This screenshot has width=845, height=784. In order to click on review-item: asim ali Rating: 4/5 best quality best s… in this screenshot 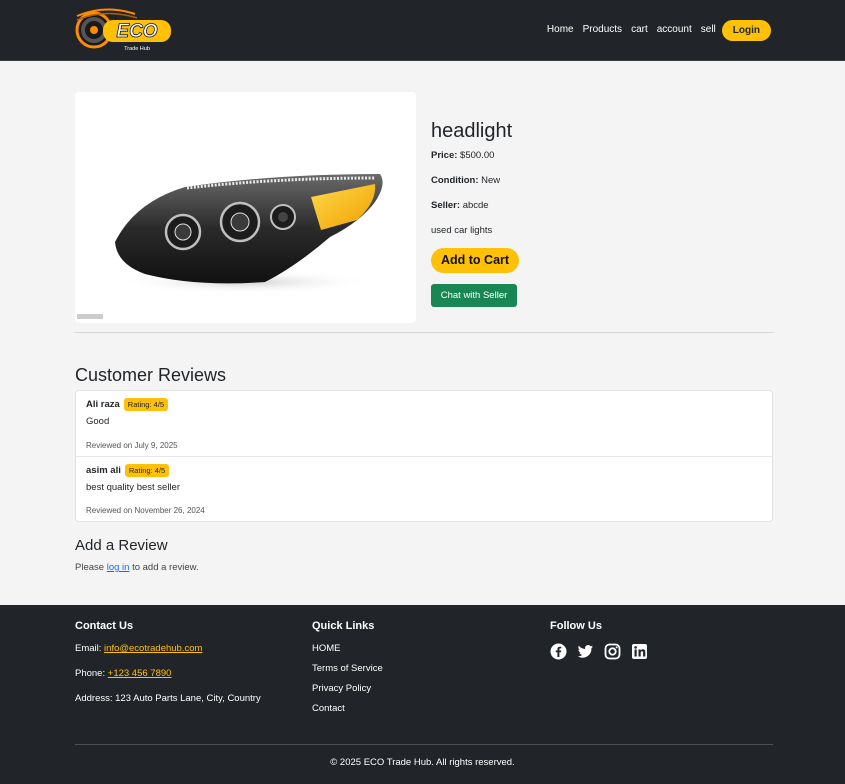, I will do `click(424, 488)`.